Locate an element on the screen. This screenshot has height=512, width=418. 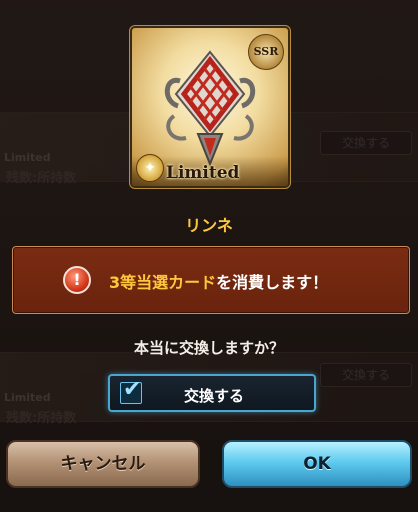
cancel-button: キャンセル is located at coordinates (103, 464).